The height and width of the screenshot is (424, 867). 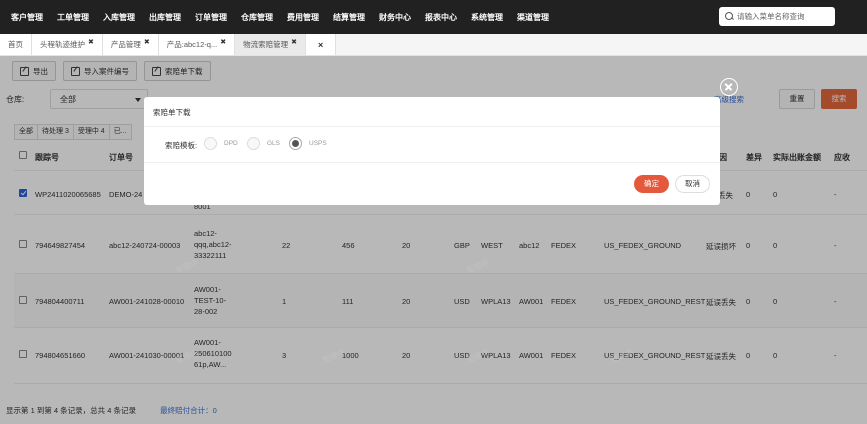 What do you see at coordinates (487, 17) in the screenshot?
I see `menu-item-system: 系统管理` at bounding box center [487, 17].